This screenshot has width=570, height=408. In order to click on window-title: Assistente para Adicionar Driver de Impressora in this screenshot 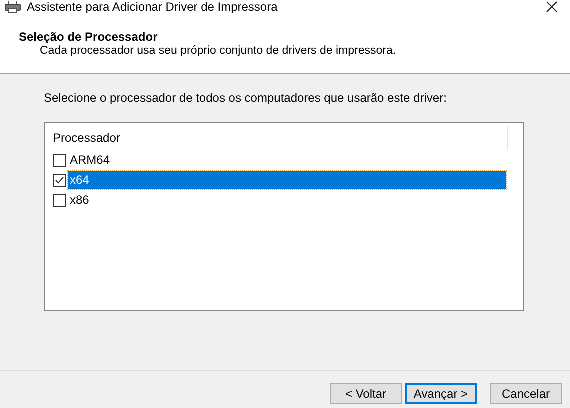, I will do `click(153, 7)`.